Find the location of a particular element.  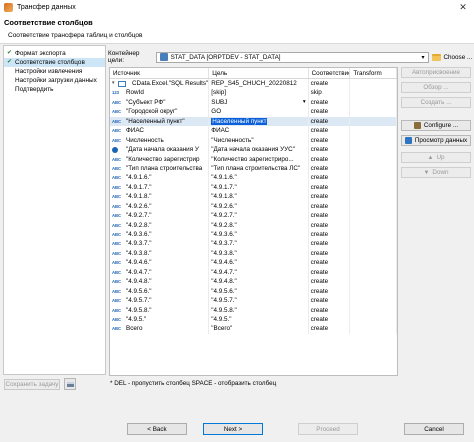

chevron-down-icon: ▾ is located at coordinates (305, 102).